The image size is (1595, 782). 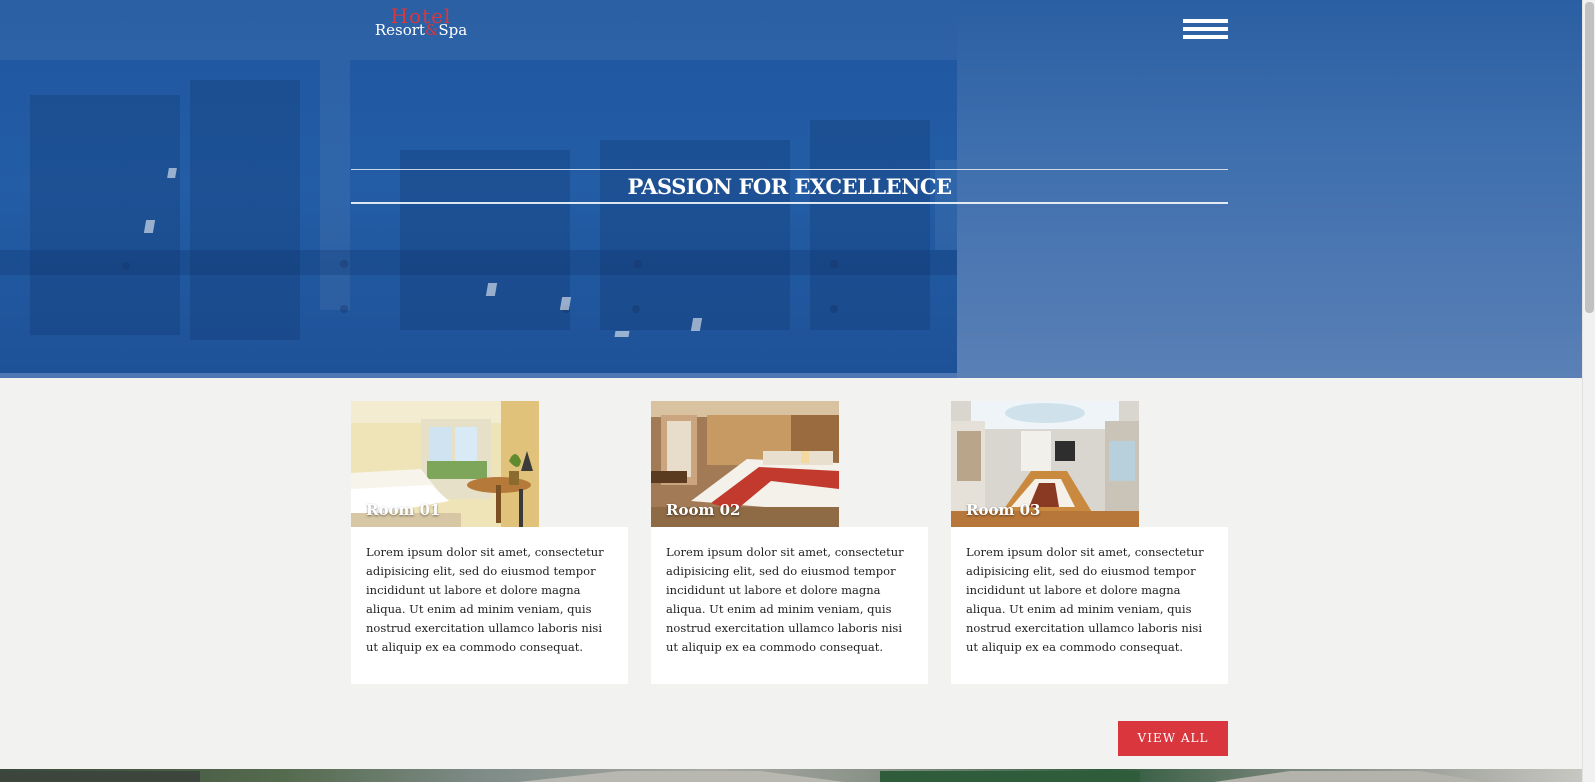 What do you see at coordinates (478, 375) in the screenshot?
I see `hero-divider` at bounding box center [478, 375].